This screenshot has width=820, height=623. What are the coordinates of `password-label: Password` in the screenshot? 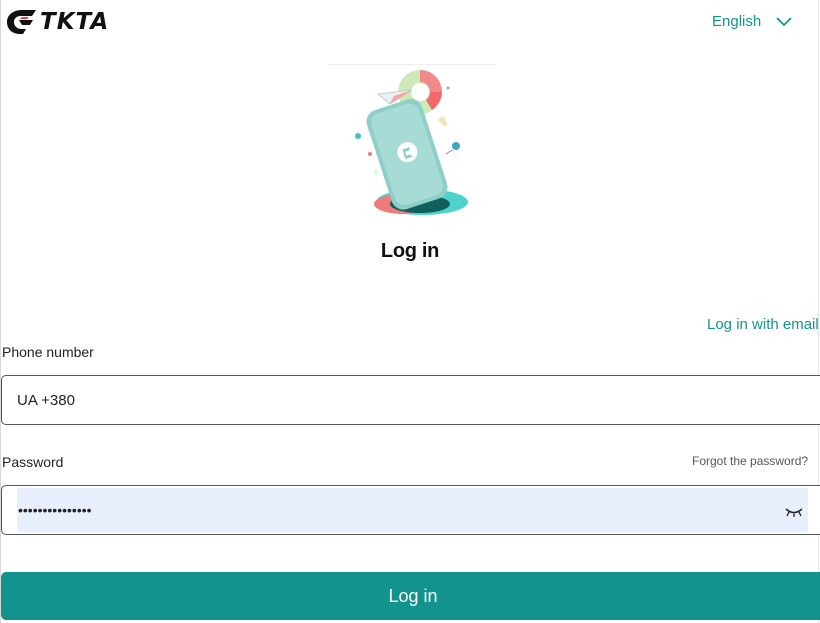 It's located at (33, 462).